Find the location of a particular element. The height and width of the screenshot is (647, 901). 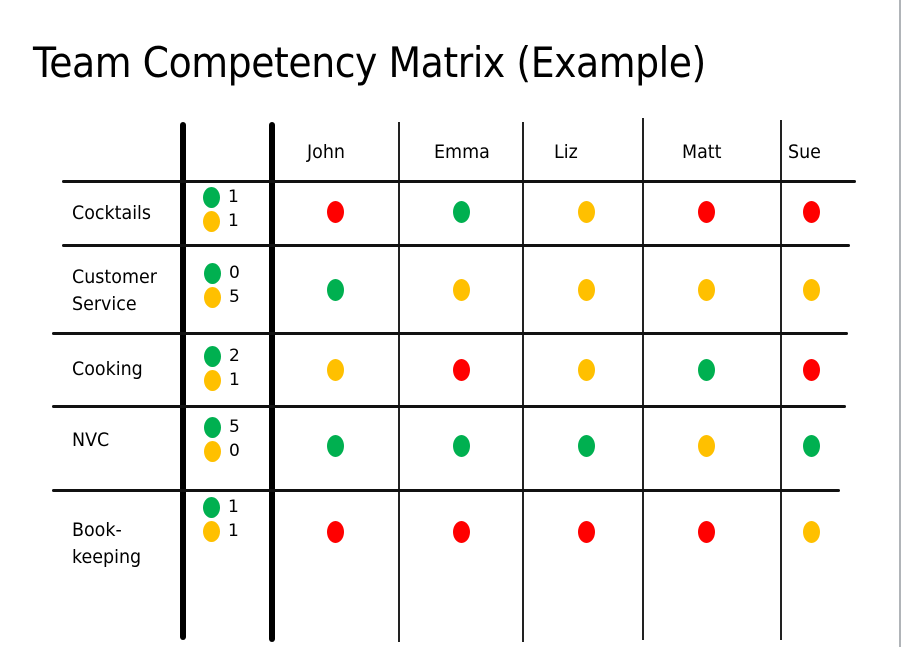

summary-green-count: 5 is located at coordinates (222, 427).